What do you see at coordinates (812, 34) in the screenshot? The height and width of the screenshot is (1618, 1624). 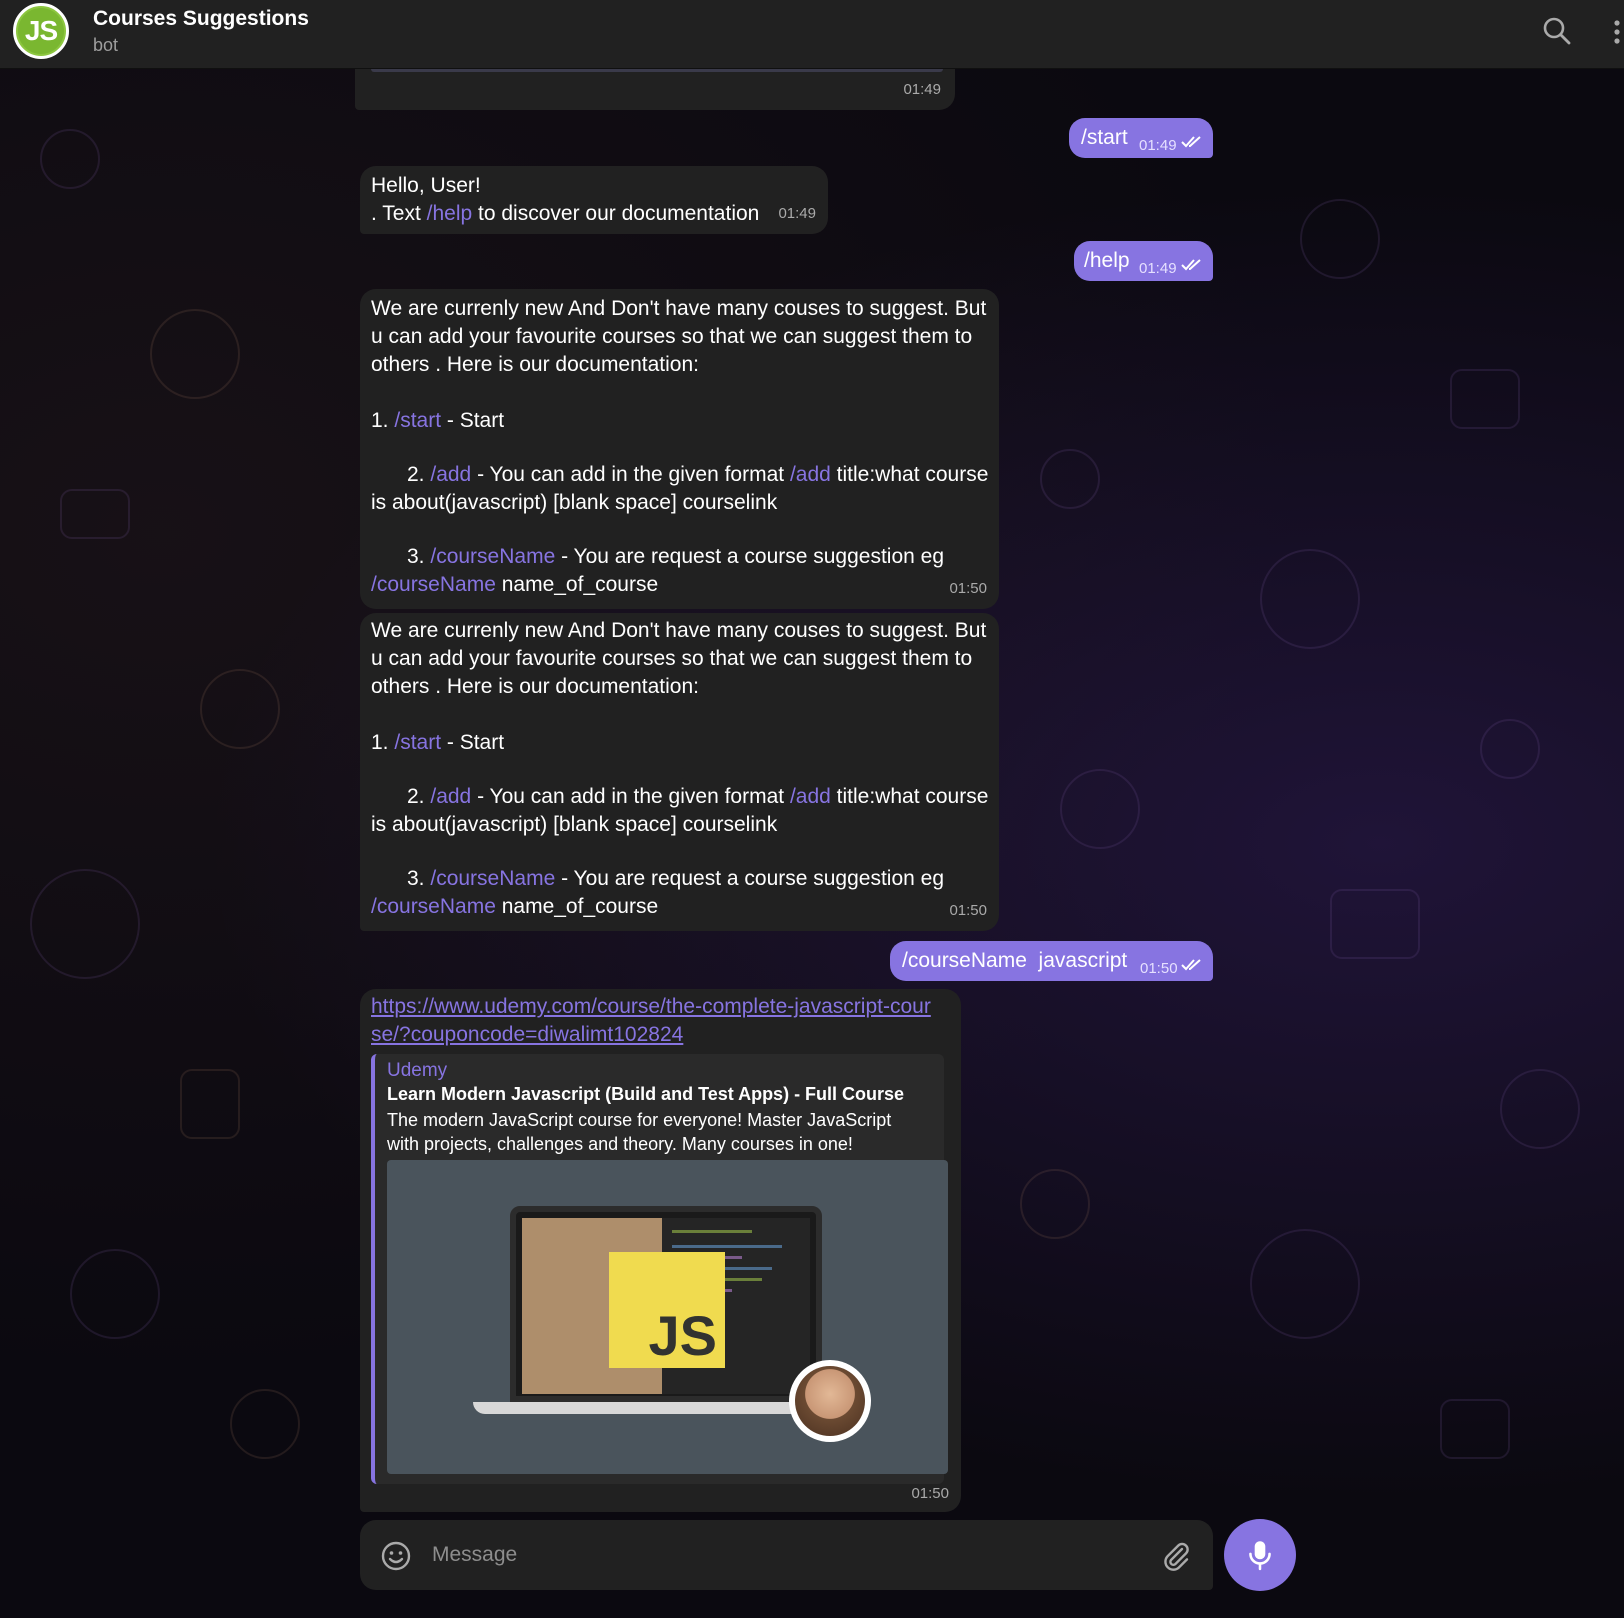 I see `chat-header: JS Courses Suggestions bot` at bounding box center [812, 34].